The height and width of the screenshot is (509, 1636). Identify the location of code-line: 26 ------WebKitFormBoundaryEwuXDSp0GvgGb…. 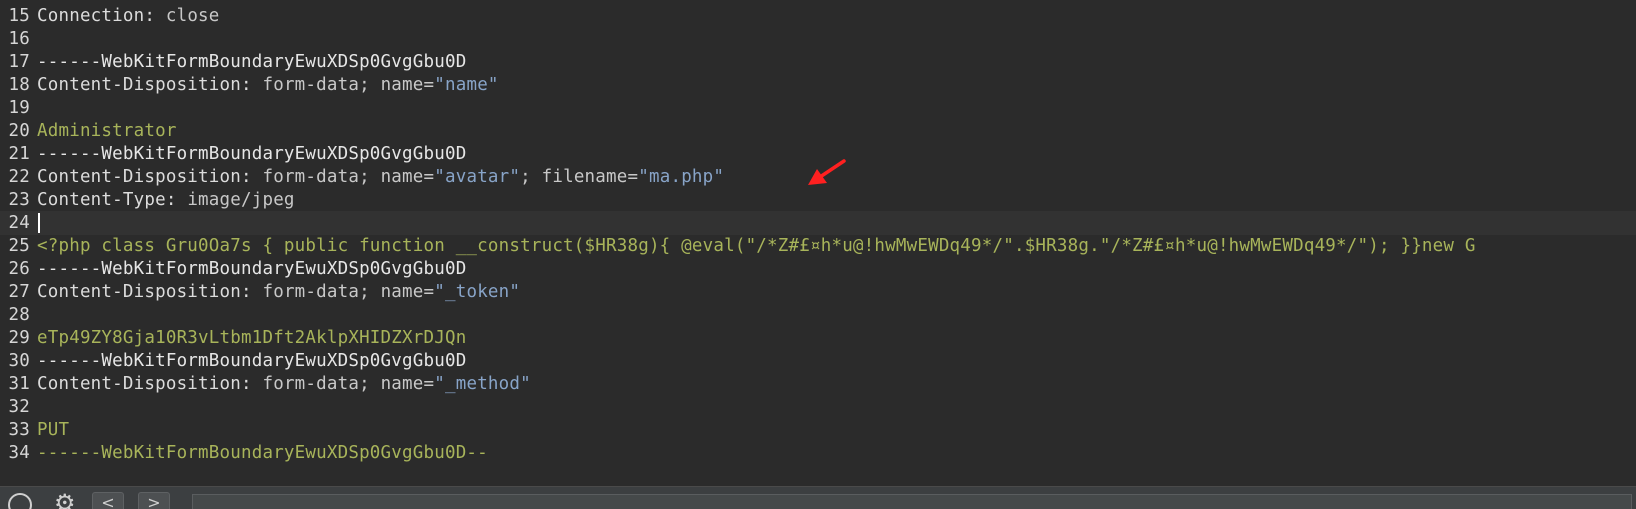
(818, 269).